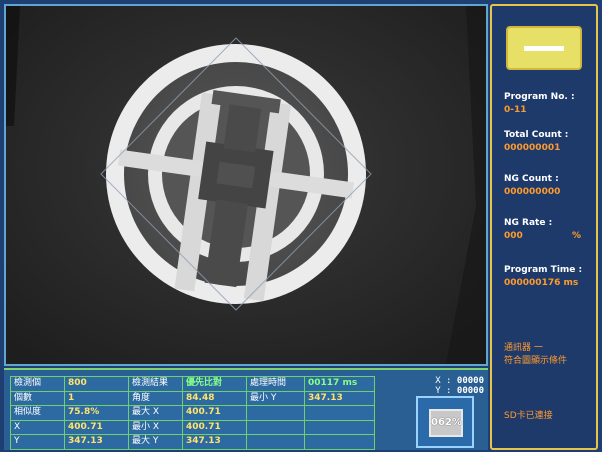 The image size is (602, 452). What do you see at coordinates (155, 442) in the screenshot?
I see `table-cell: 最大 Y` at bounding box center [155, 442].